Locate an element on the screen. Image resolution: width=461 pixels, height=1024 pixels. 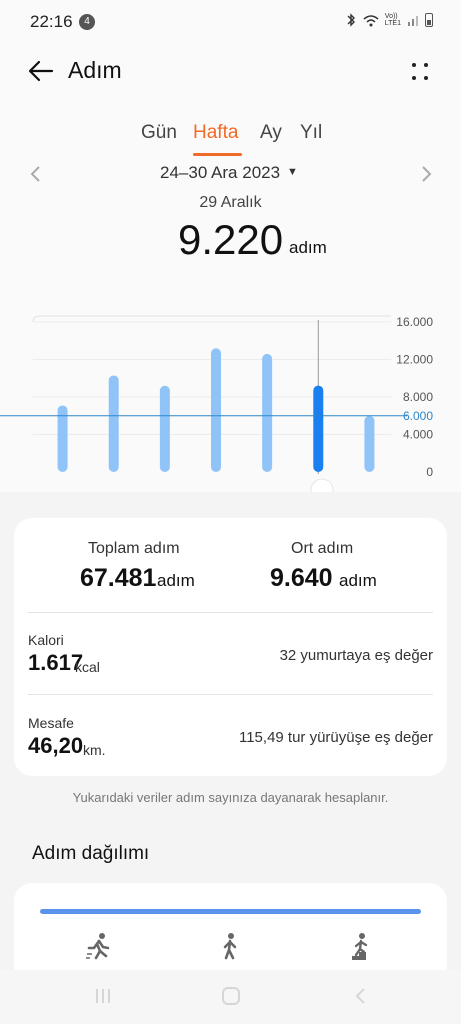
date-range-label: 24–30 Ara 2023 is located at coordinates (220, 173).